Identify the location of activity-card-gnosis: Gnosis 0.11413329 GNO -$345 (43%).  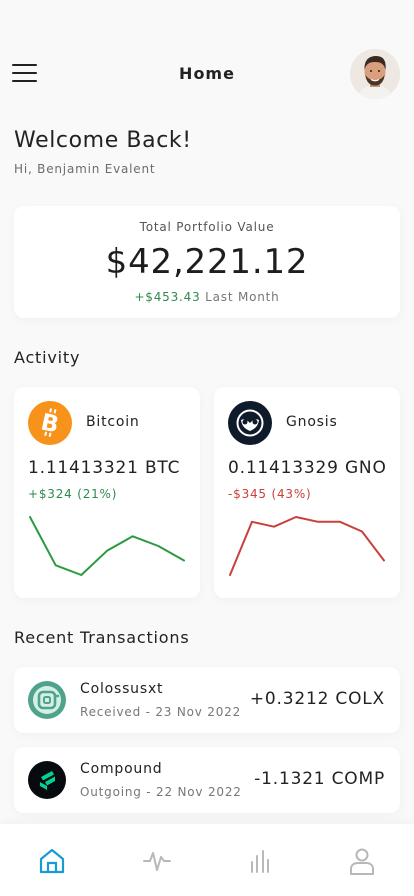
(307, 492).